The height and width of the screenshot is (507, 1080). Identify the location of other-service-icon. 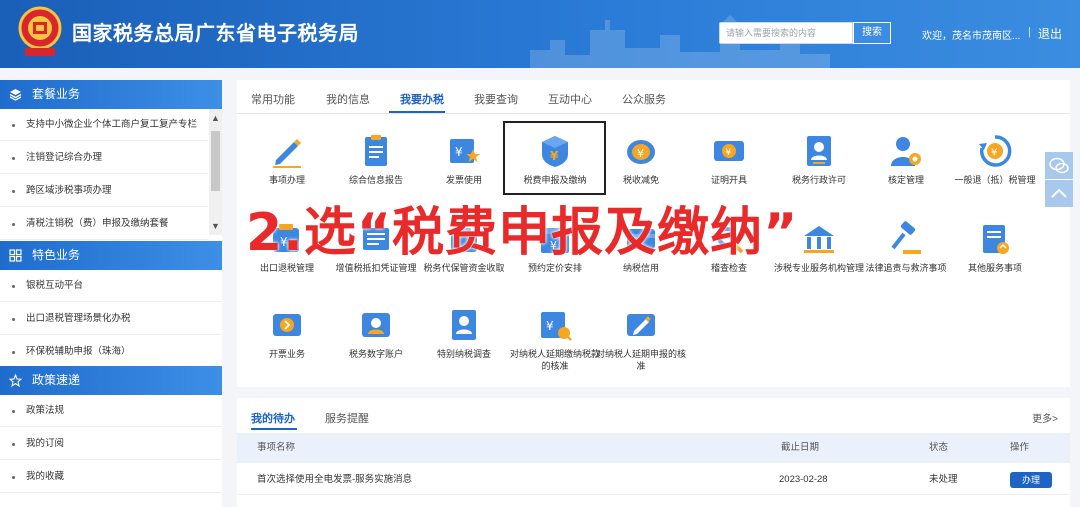
(996, 239).